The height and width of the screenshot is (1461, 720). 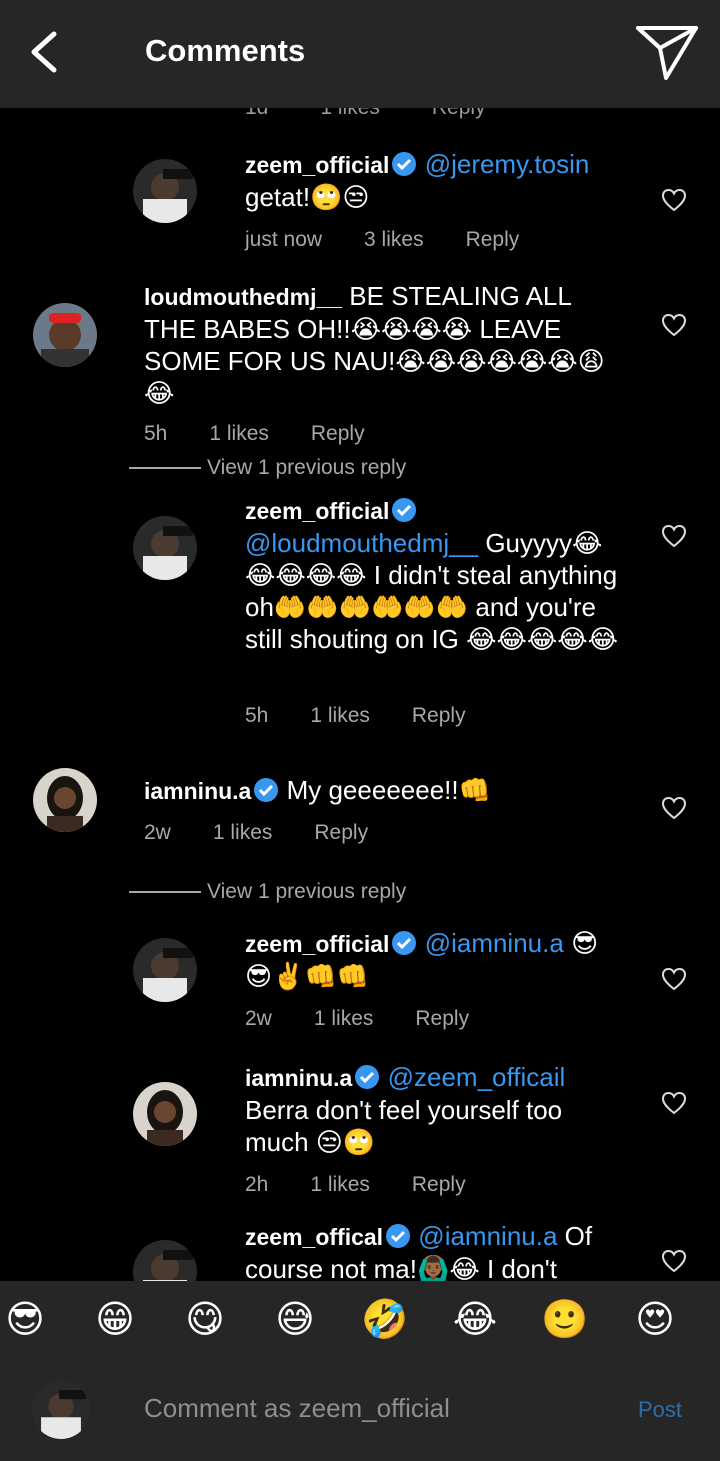 What do you see at coordinates (394, 240) in the screenshot?
I see `likes-count: 3 likes` at bounding box center [394, 240].